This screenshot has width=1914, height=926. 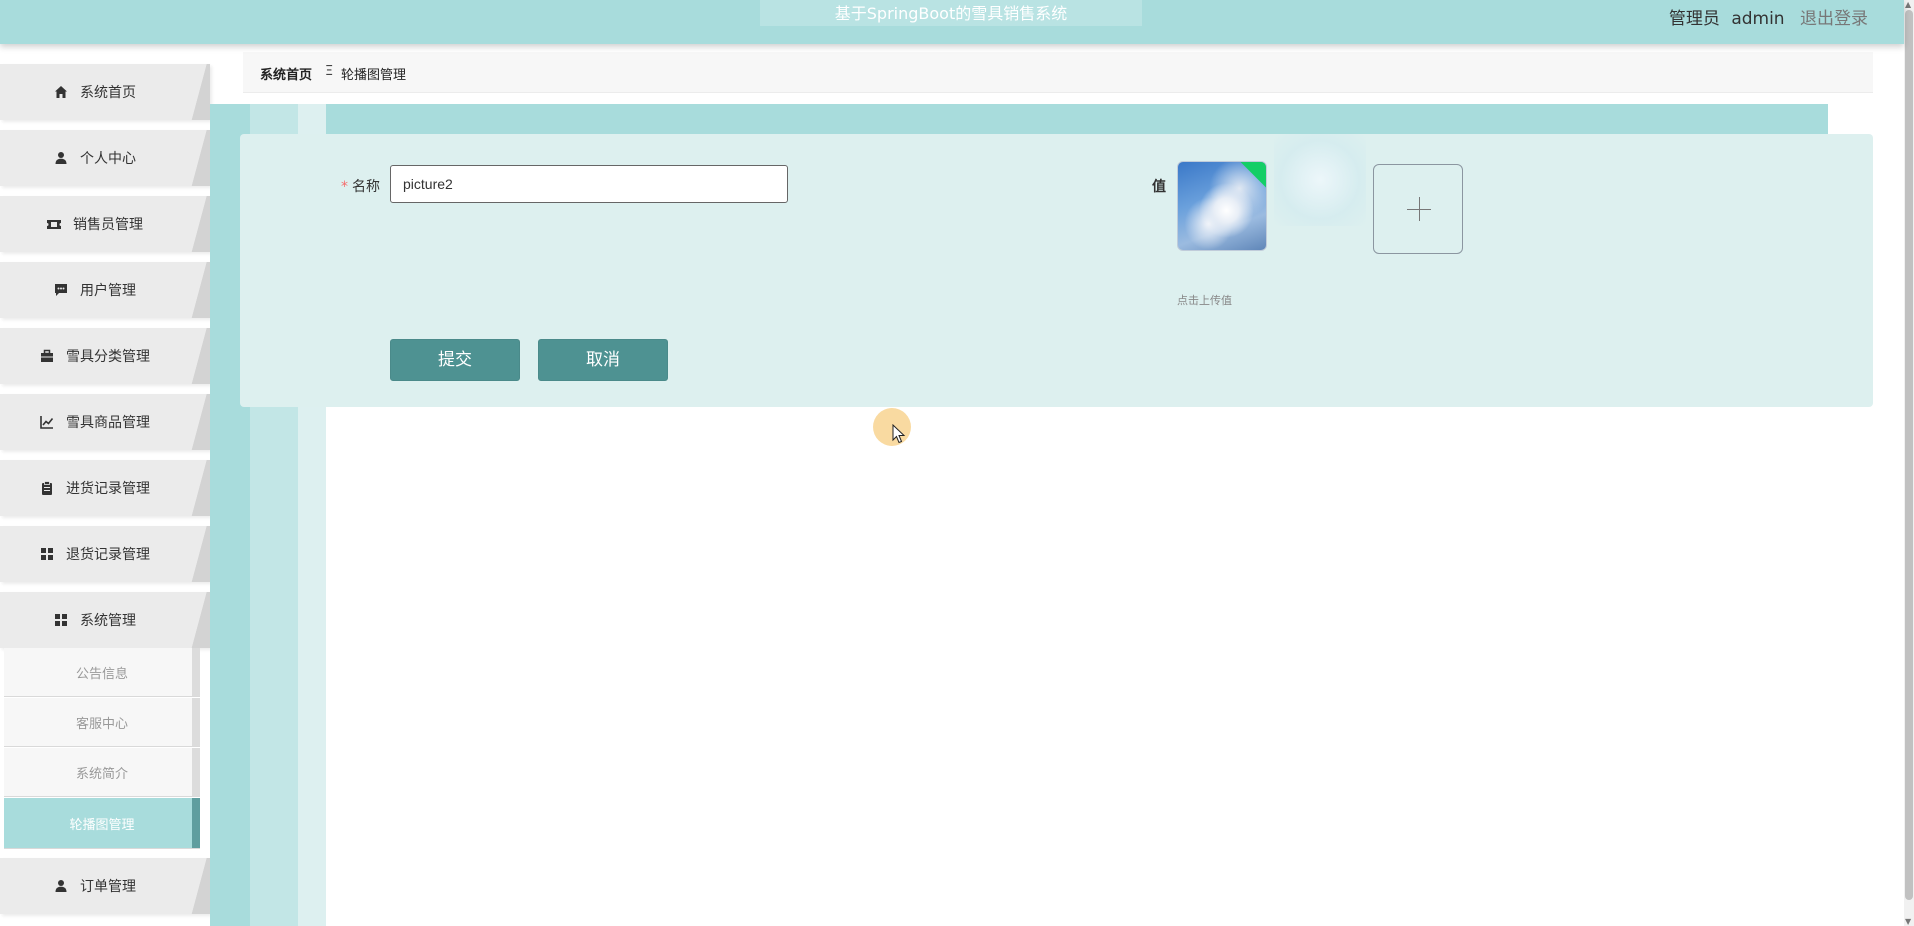 What do you see at coordinates (108, 887) in the screenshot?
I see `sidebar-item-label: 订单管理` at bounding box center [108, 887].